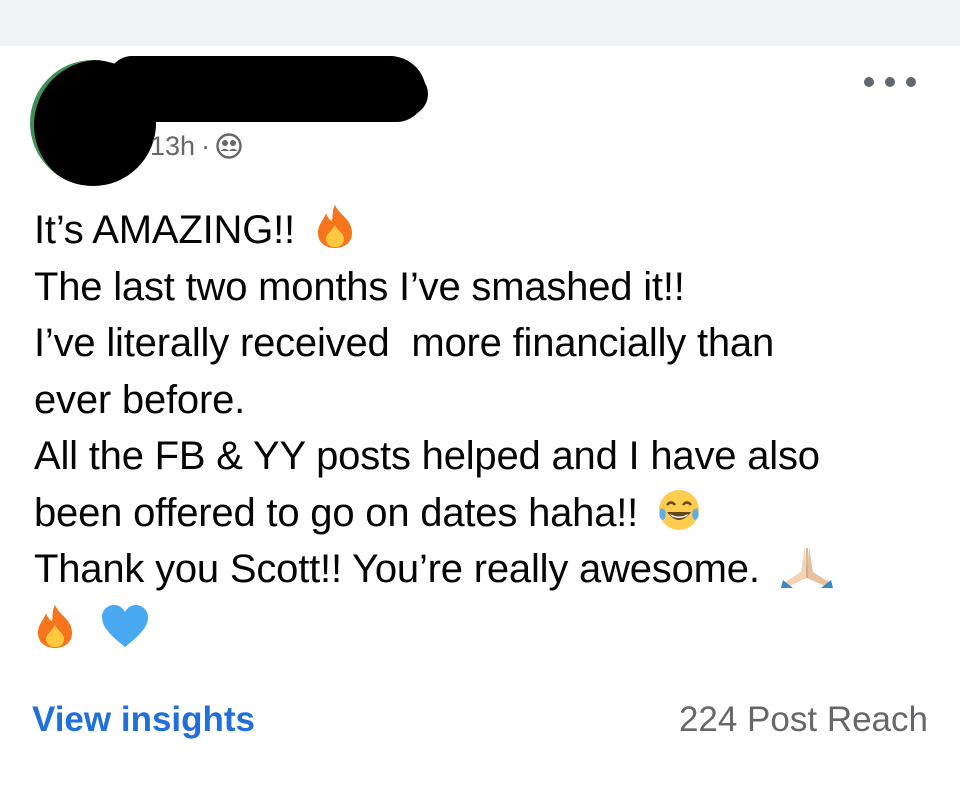 The width and height of the screenshot is (960, 798). Describe the element at coordinates (397, 569) in the screenshot. I see `post-line-text: Thank you Scott!! You’re really awesome.` at that location.